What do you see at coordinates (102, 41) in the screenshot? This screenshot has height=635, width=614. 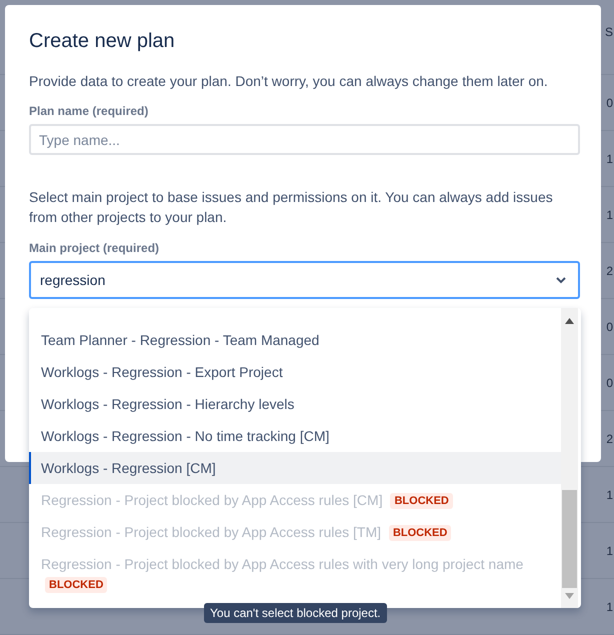 I see `dialog-title: Create new plan` at bounding box center [102, 41].